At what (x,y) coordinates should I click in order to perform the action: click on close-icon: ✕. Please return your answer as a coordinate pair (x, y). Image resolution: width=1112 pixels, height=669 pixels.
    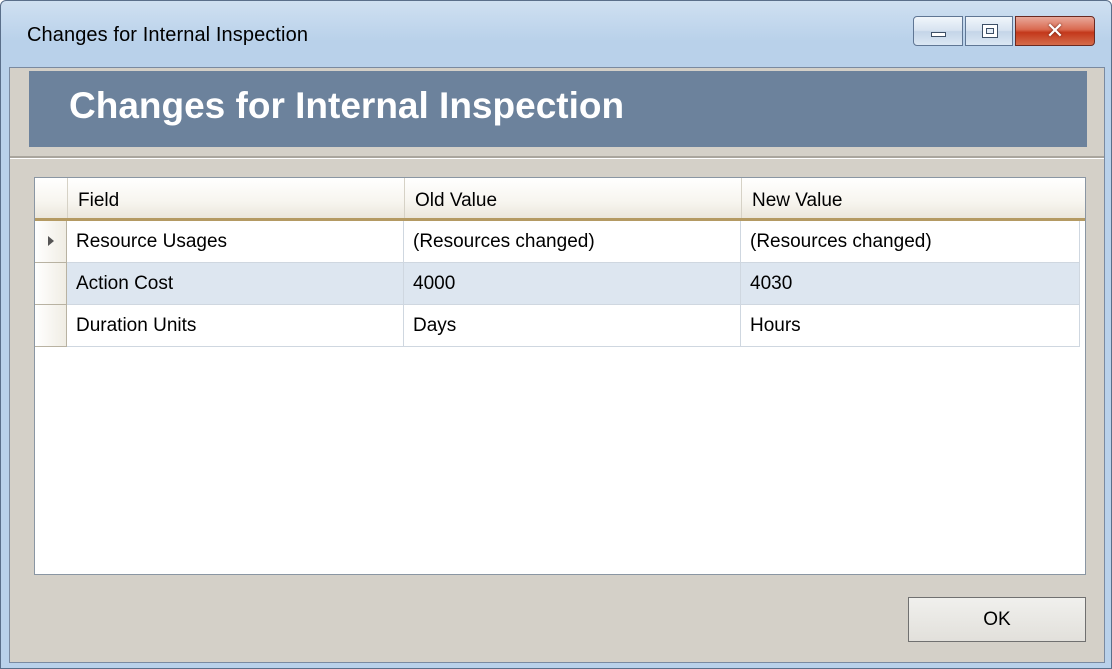
    Looking at the image, I should click on (1055, 30).